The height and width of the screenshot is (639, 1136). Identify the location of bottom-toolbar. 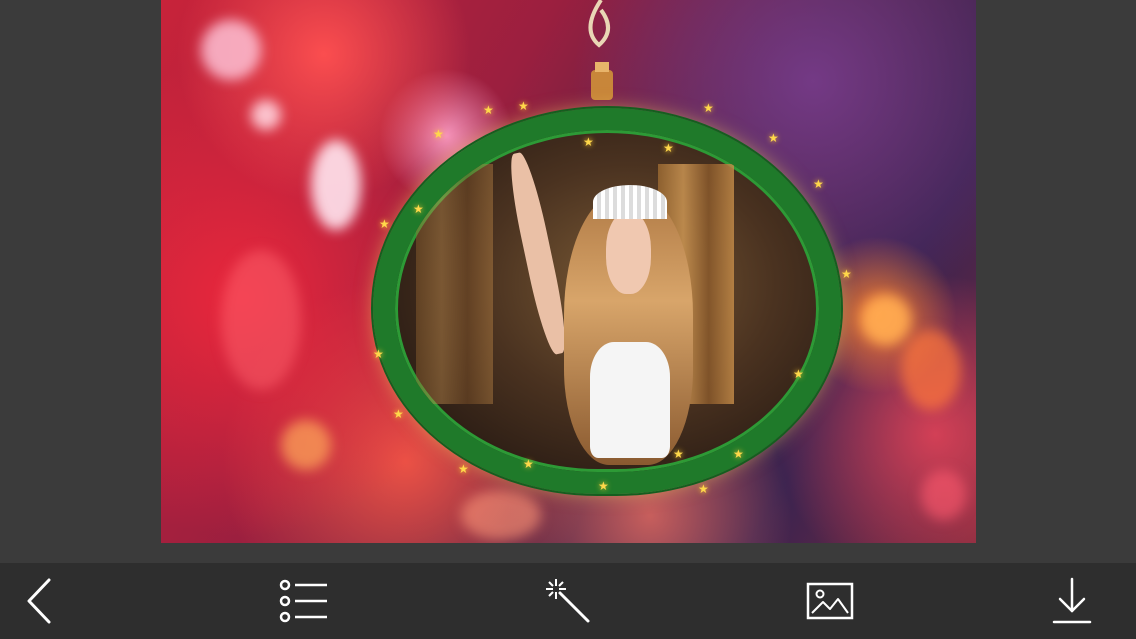
(568, 601).